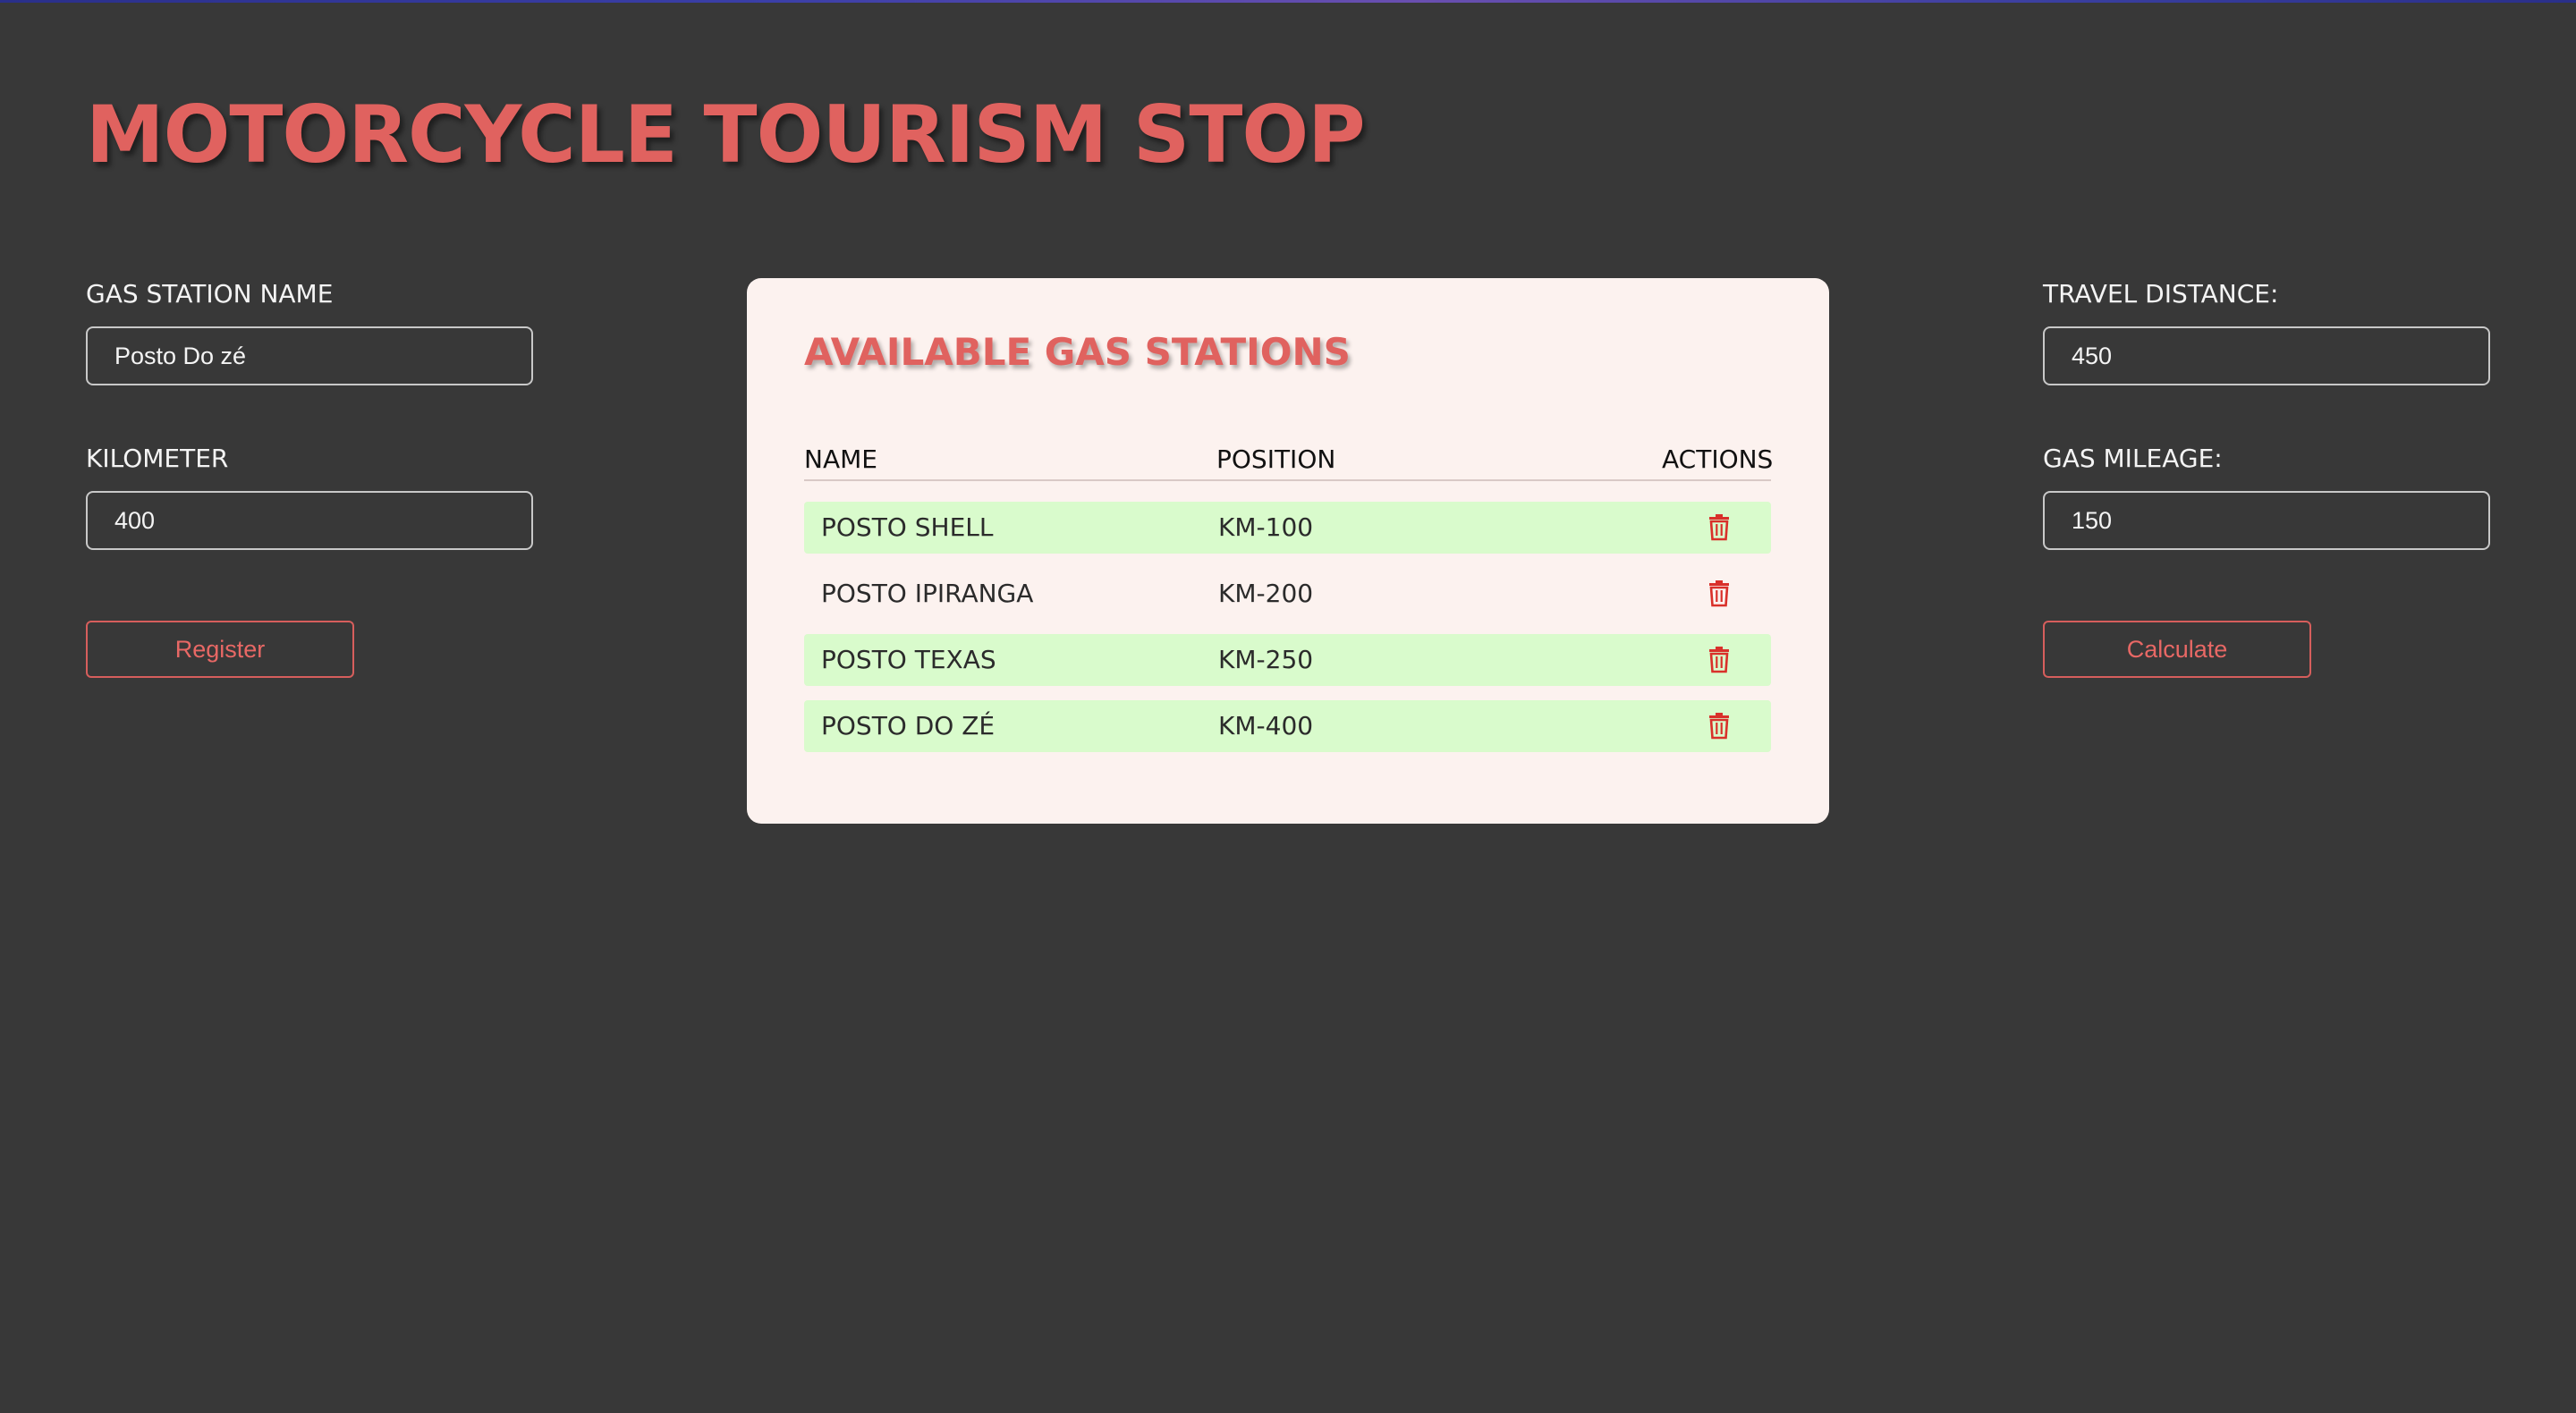 This screenshot has height=1413, width=2576. I want to click on table-row: POSTO SHELL KM-100, so click(1287, 528).